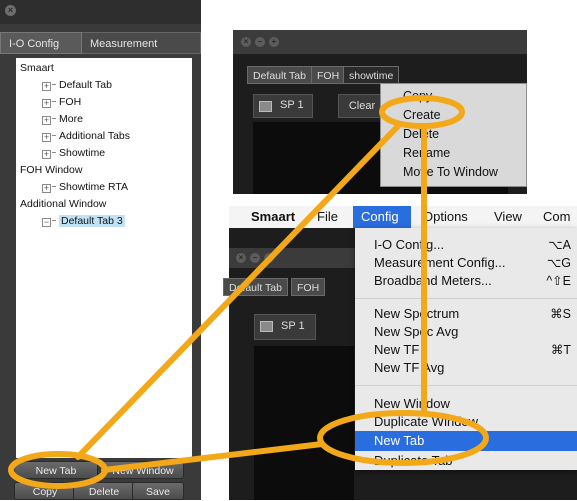 The width and height of the screenshot is (577, 501). I want to click on highlight-ellipse-new-tab-menu, so click(403, 438).